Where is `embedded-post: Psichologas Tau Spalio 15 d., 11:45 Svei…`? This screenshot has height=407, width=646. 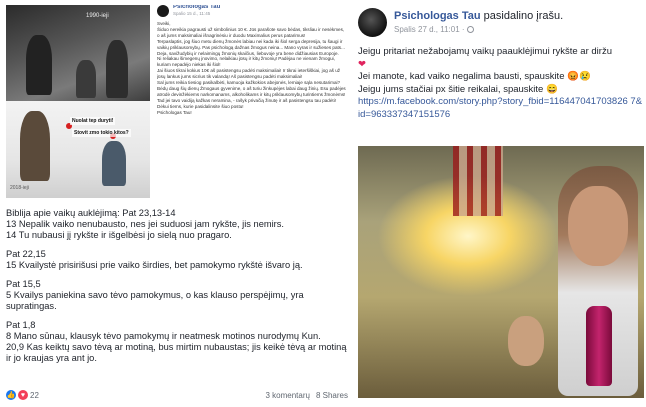
embedded-post: Psichologas Tau Spalio 15 d., 11:45 Svei… is located at coordinates (252, 101).